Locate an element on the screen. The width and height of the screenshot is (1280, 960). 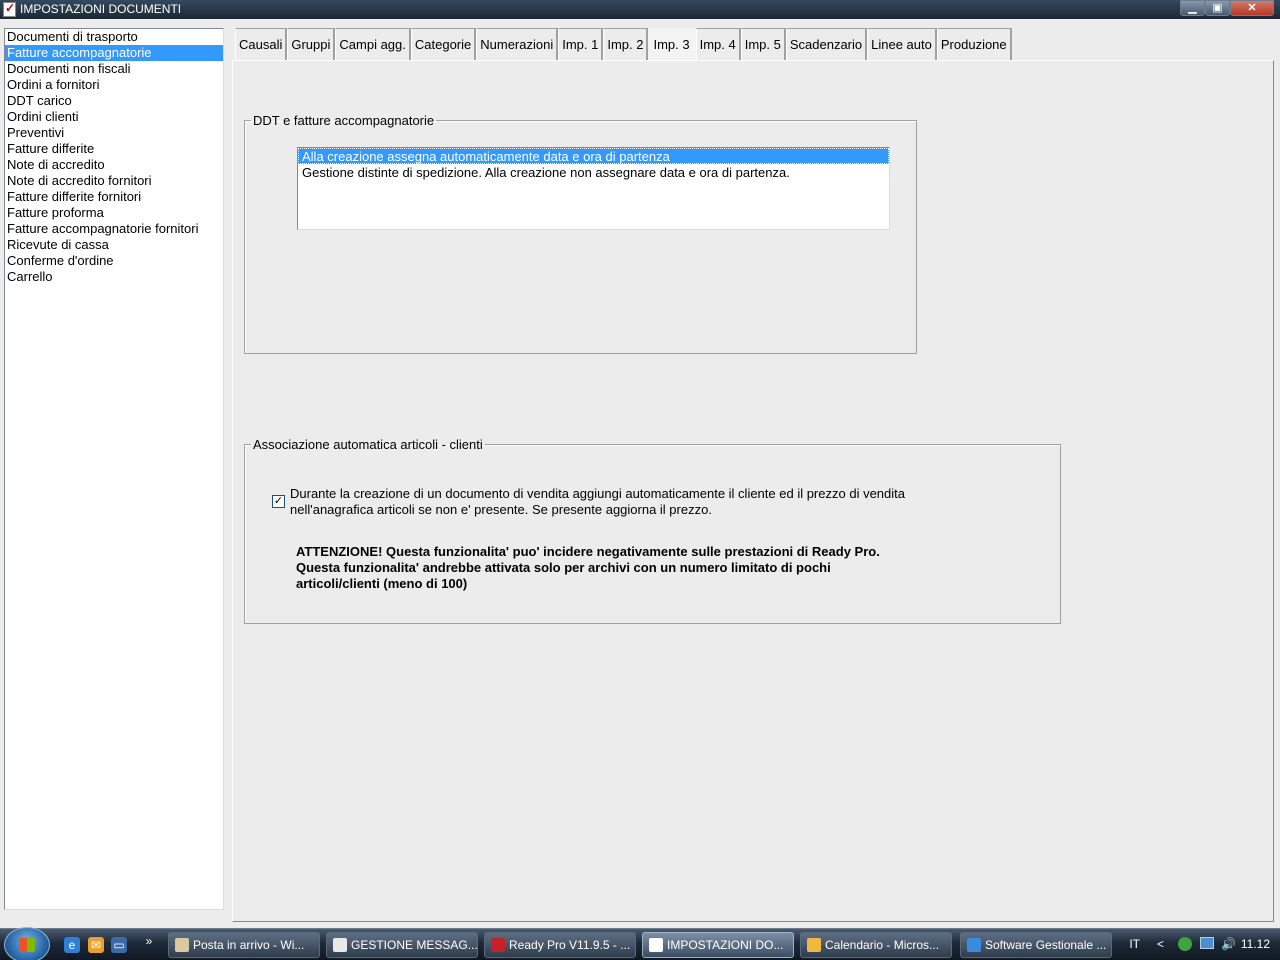
network-icon is located at coordinates (1207, 943).